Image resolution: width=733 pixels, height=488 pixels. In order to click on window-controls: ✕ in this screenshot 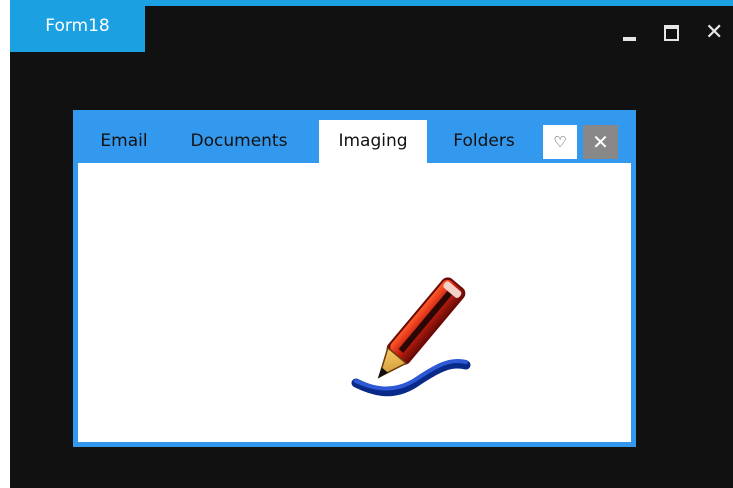, I will do `click(672, 33)`.